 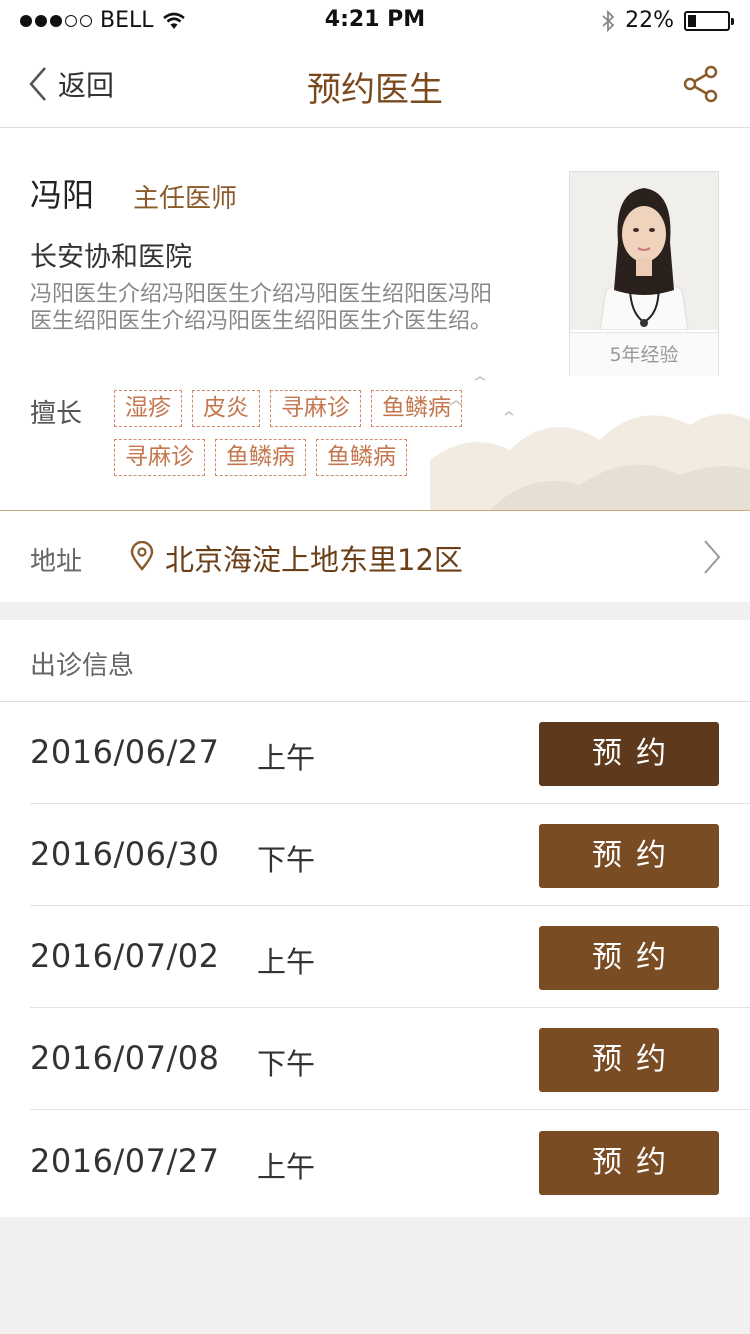 I want to click on schedule-date: 2016/06/30, so click(x=125, y=854).